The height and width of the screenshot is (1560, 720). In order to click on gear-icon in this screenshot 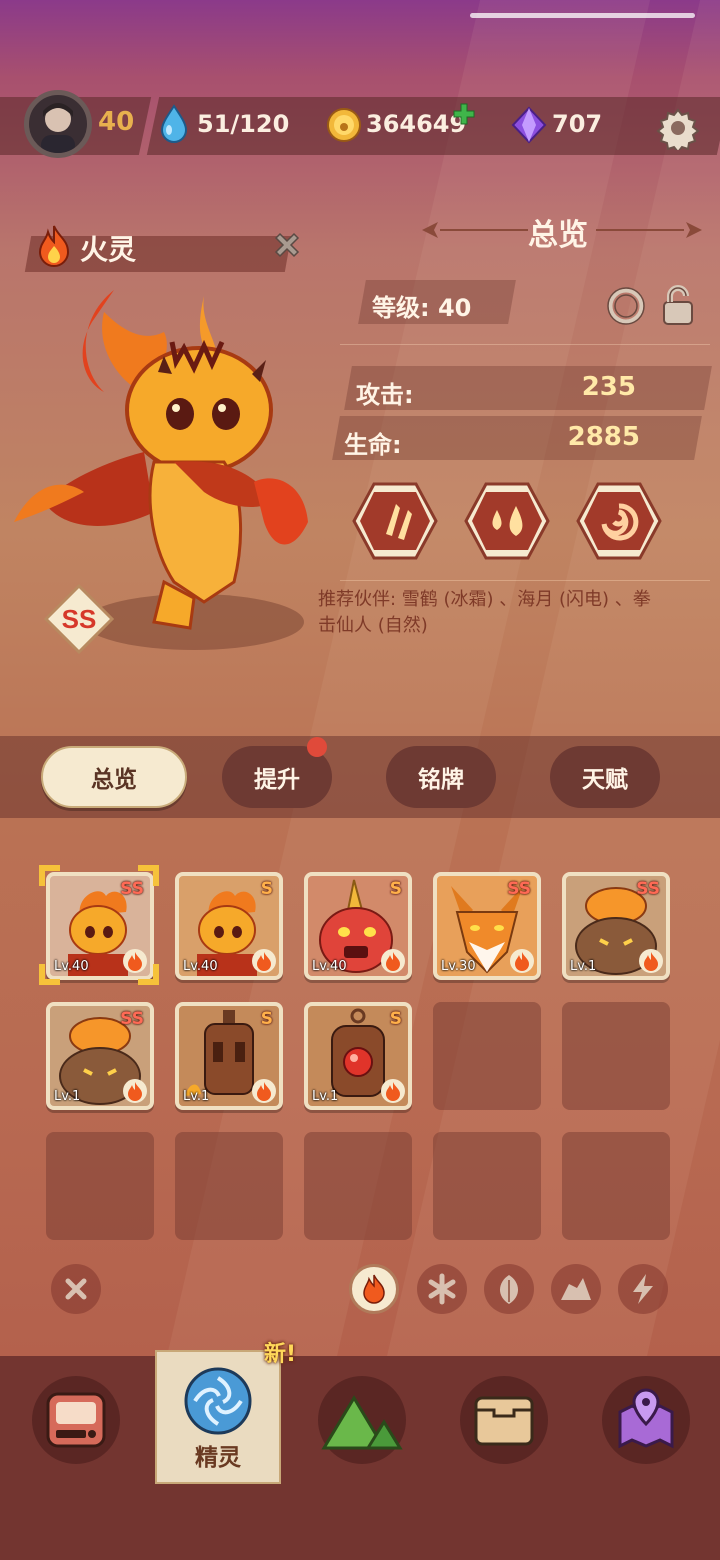, I will do `click(678, 128)`.